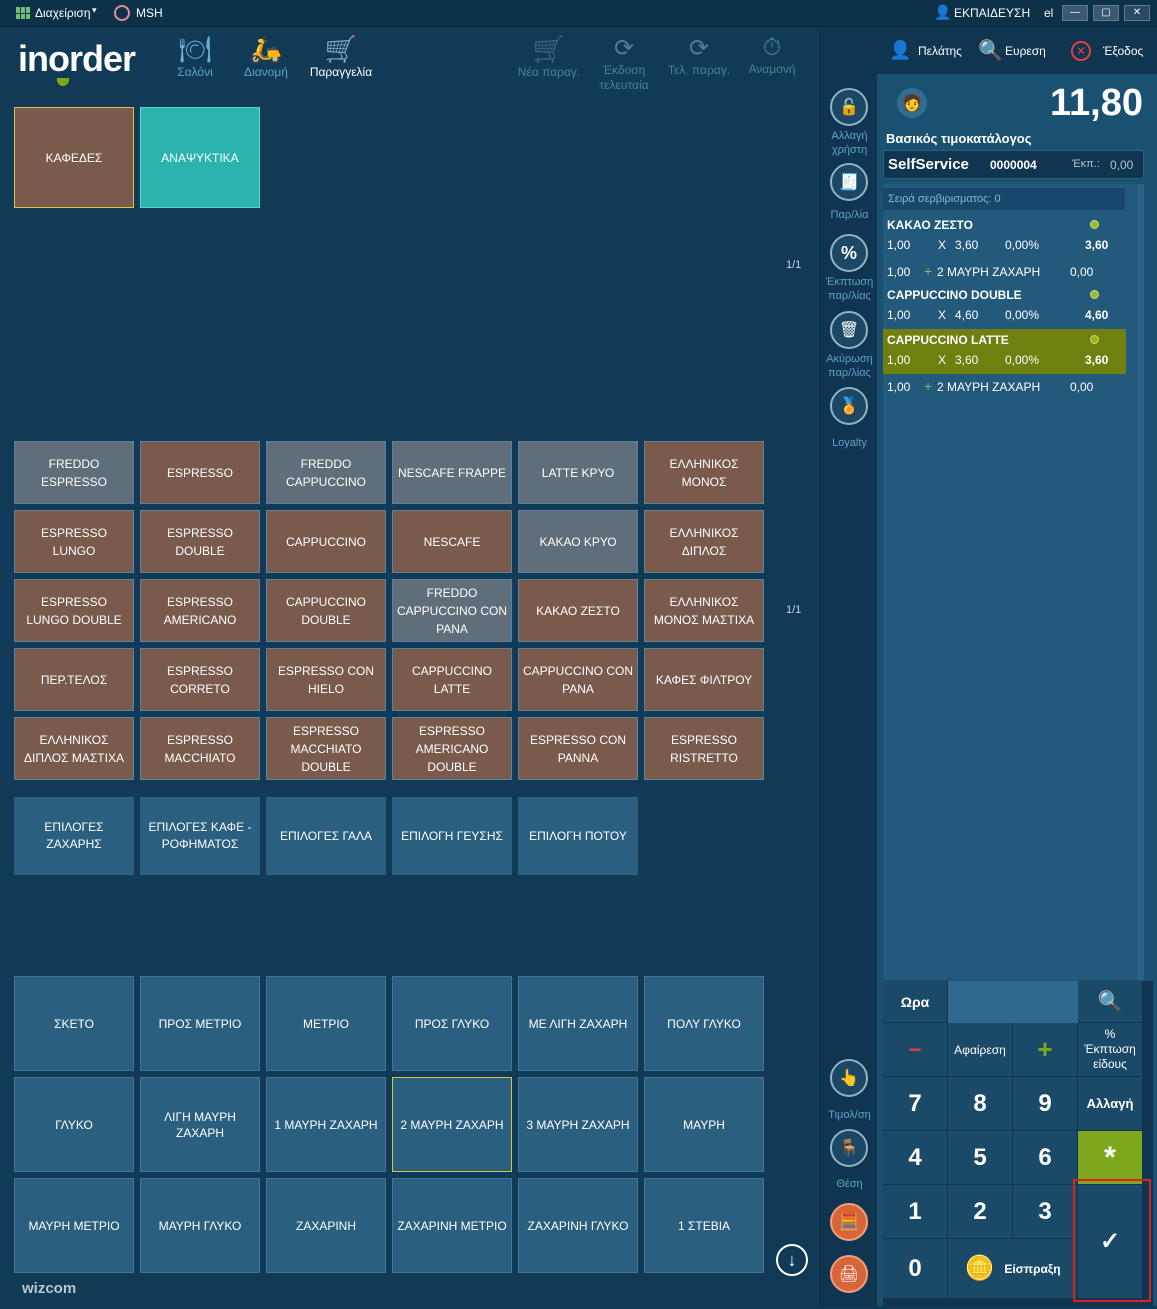 Image resolution: width=1157 pixels, height=1309 pixels. What do you see at coordinates (578, 541) in the screenshot?
I see `product-button: ΚΑΚΑΟ ΚΡΥΟ` at bounding box center [578, 541].